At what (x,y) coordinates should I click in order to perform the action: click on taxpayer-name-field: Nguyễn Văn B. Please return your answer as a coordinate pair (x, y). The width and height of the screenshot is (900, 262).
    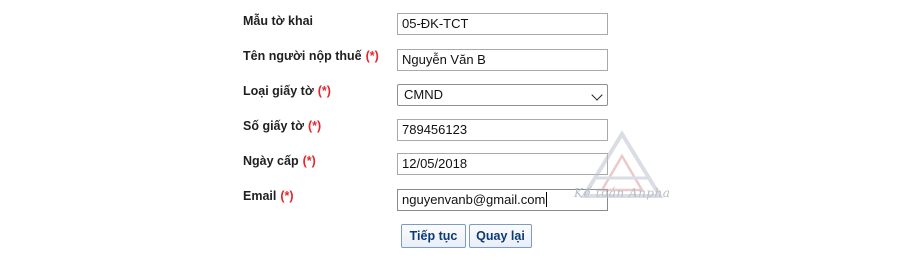
    Looking at the image, I should click on (502, 60).